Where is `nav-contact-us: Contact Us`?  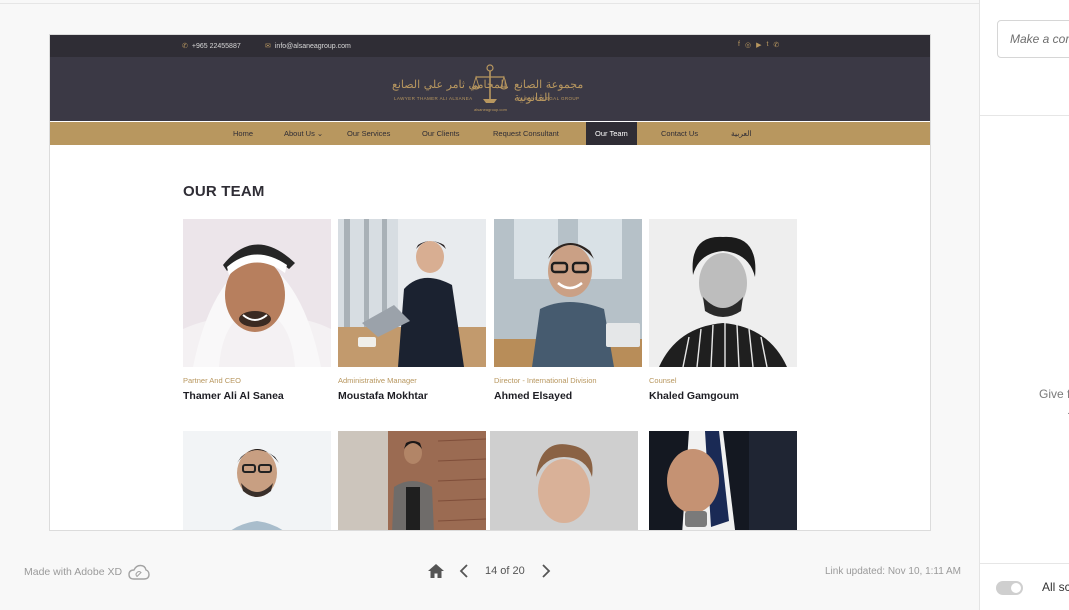 nav-contact-us: Contact Us is located at coordinates (679, 133).